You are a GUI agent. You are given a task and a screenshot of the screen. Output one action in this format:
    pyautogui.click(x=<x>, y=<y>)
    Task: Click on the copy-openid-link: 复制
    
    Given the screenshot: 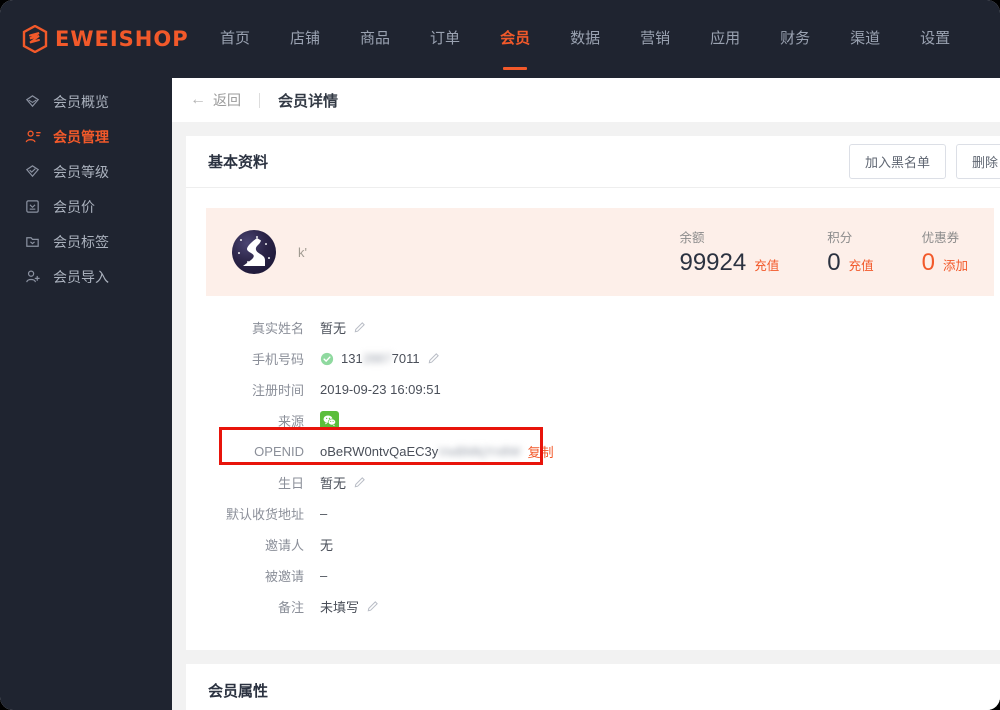 What is the action you would take?
    pyautogui.click(x=541, y=451)
    